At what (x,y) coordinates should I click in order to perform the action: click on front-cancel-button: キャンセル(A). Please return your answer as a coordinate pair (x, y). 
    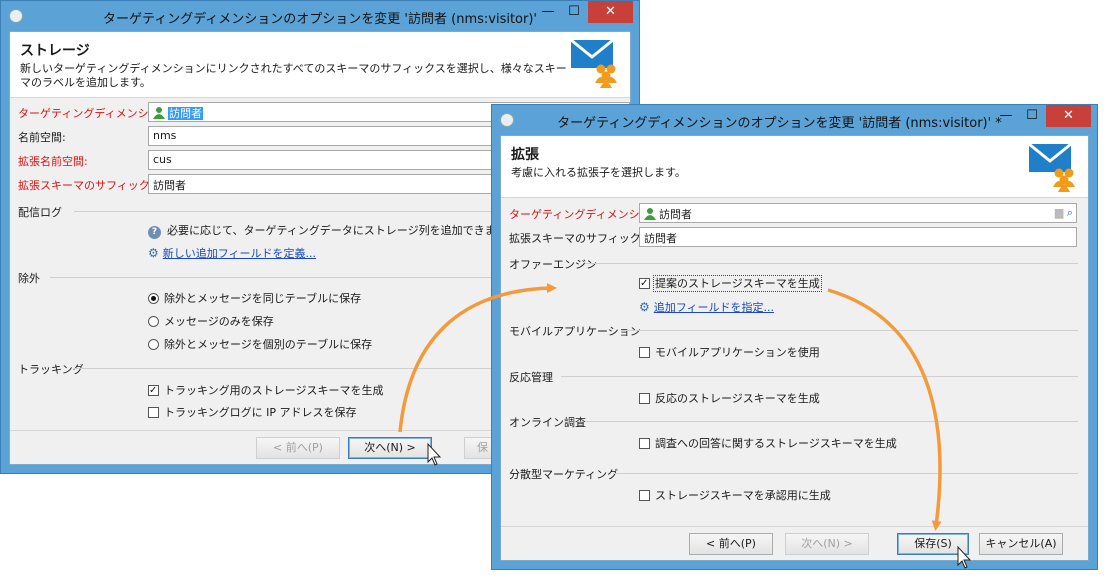
    Looking at the image, I should click on (1021, 544).